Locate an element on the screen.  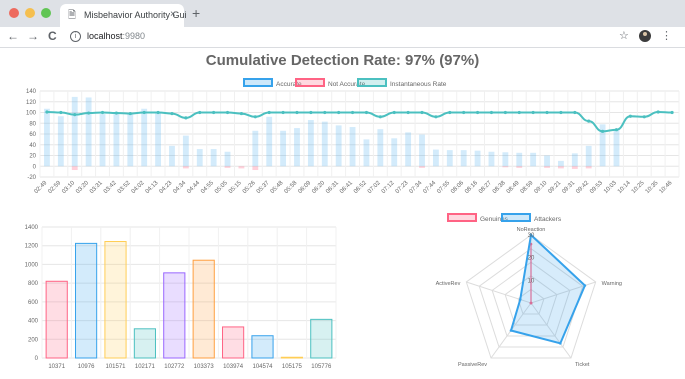
x-tick-label: 03:31 is located at coordinates (96, 187).